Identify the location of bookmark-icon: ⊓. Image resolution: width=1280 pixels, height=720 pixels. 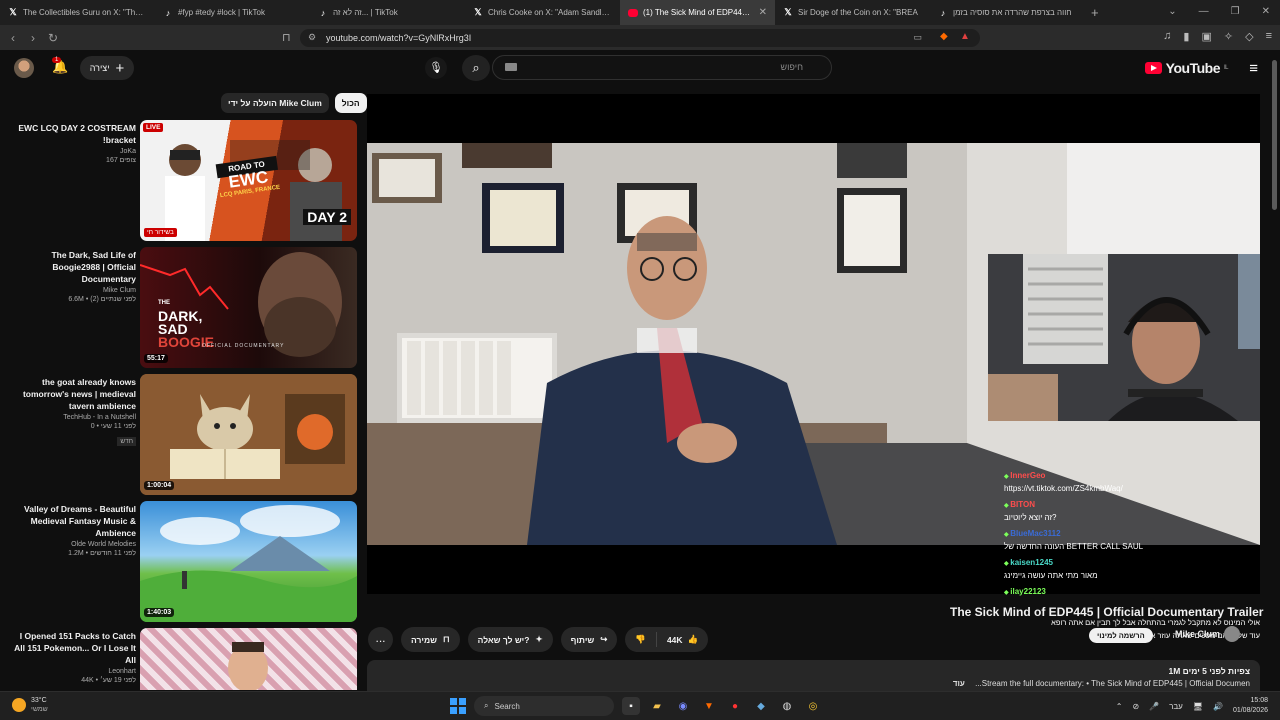
(286, 37).